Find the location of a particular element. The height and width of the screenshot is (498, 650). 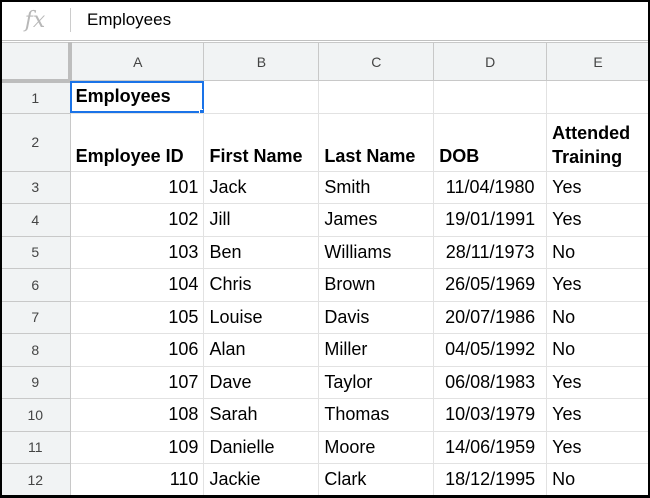

cell-dob: 11/04/1980 is located at coordinates (490, 187).